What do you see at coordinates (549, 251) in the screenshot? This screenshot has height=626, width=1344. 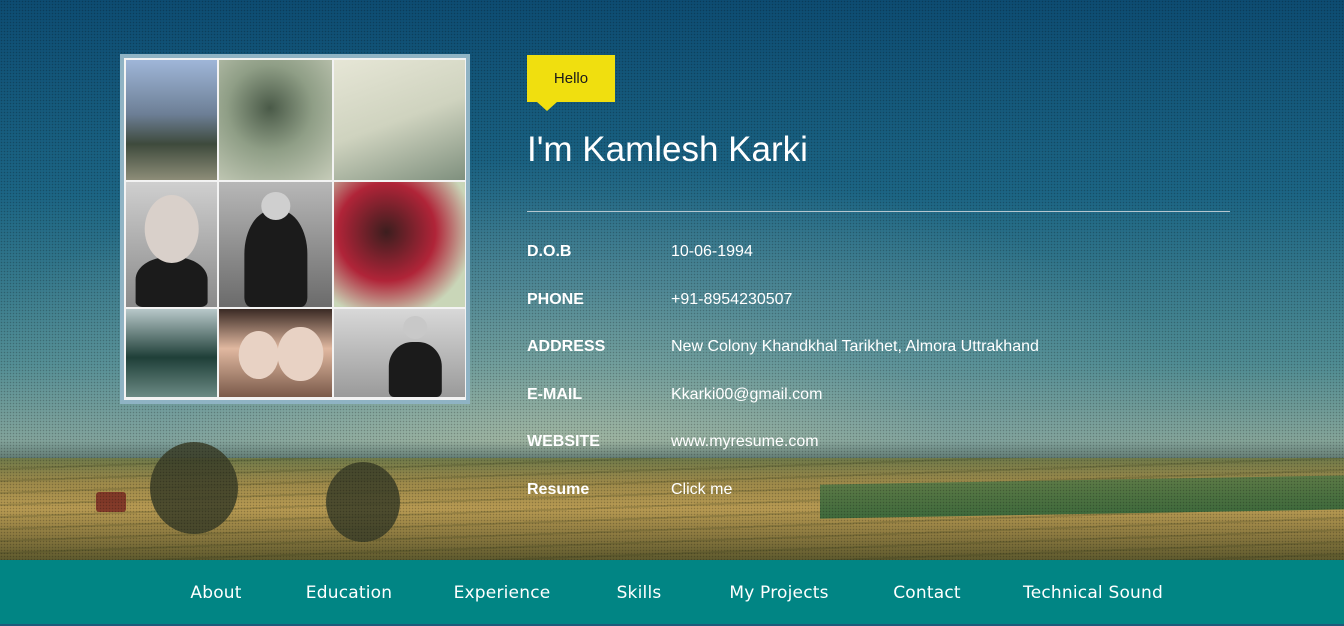 I see `detail-label: D.O.B` at bounding box center [549, 251].